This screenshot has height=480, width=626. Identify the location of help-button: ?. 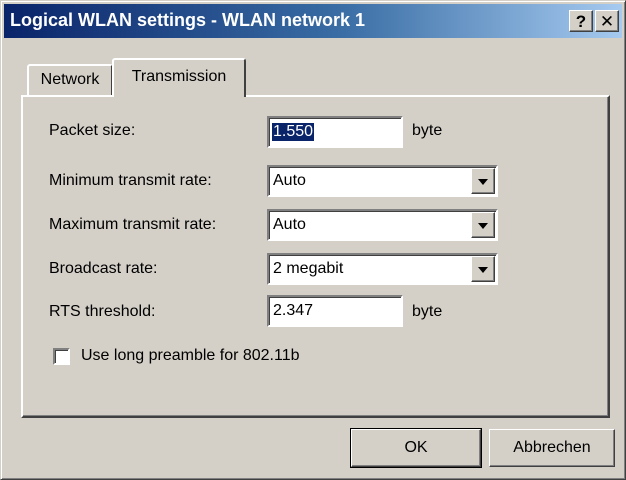
(581, 21).